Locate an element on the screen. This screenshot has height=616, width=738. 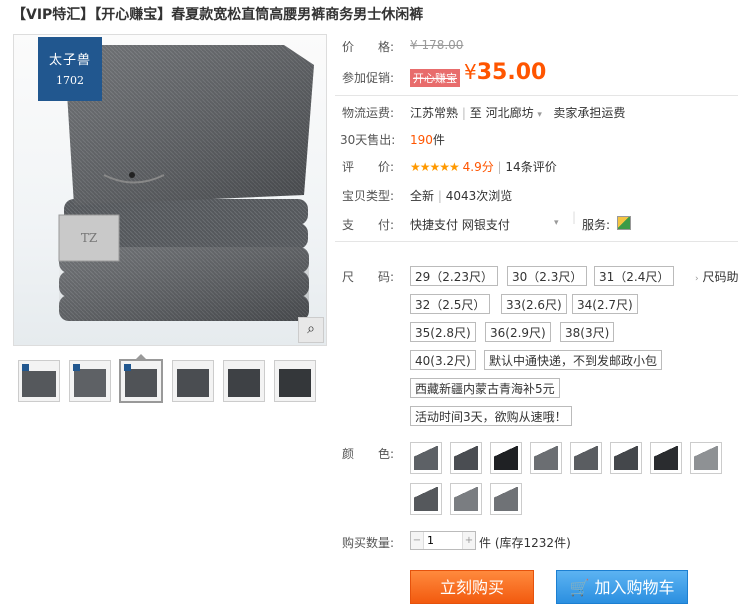
shipping-note-option: 默认中通快递，不到发邮政小包 is located at coordinates (573, 360).